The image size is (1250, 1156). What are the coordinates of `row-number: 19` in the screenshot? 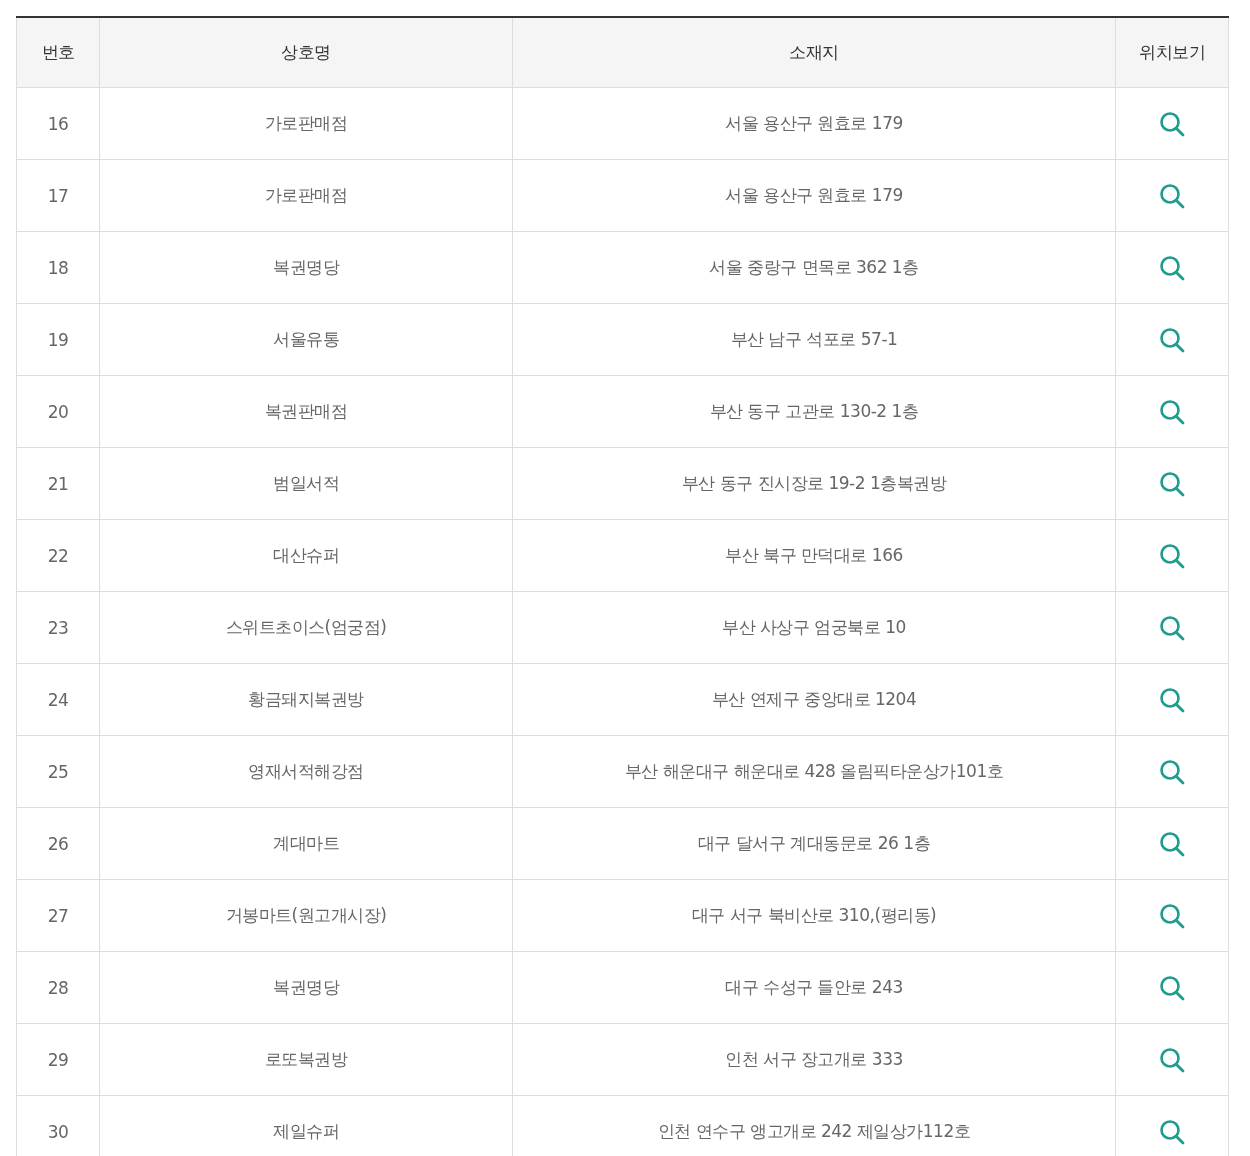 It's located at (58, 339).